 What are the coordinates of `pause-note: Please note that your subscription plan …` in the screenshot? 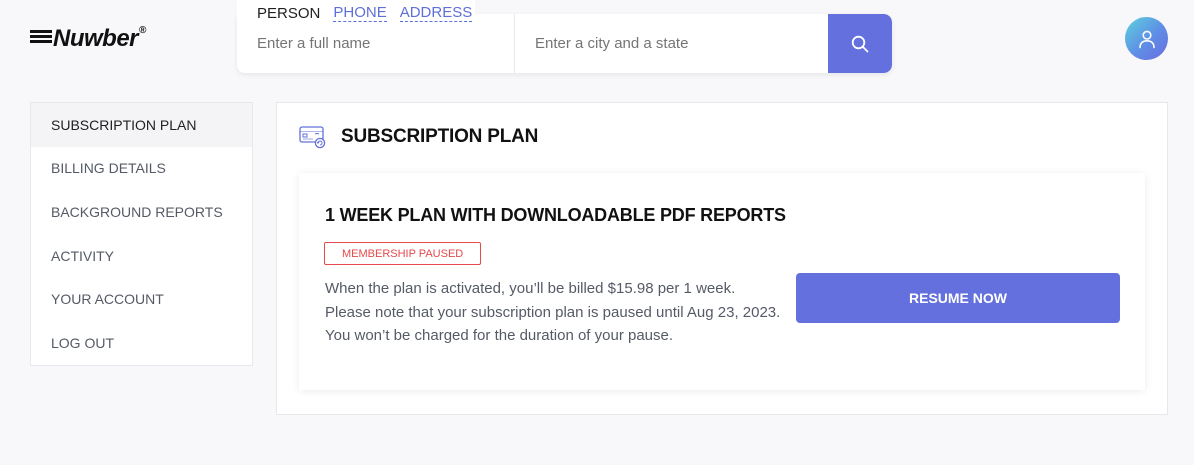 It's located at (553, 312).